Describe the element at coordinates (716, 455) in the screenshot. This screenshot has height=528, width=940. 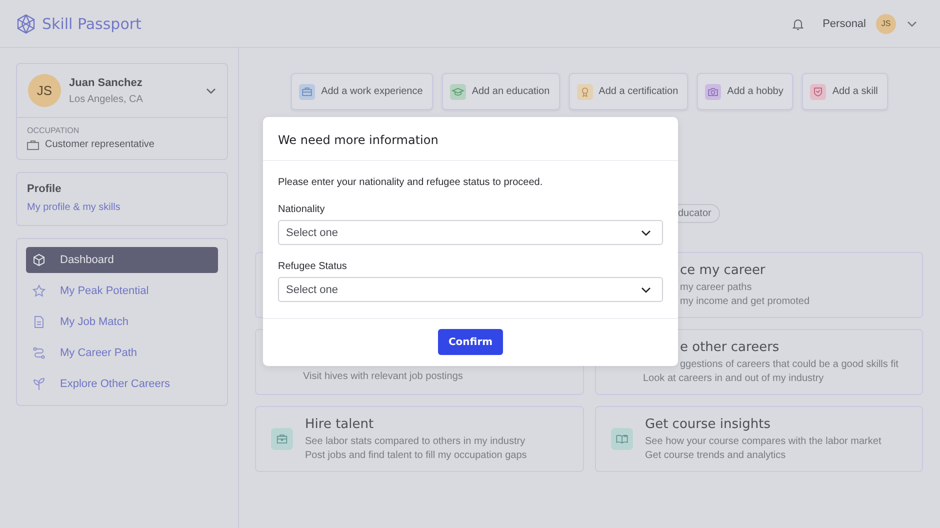
I see `card-description: Get course trends and analytics` at that location.